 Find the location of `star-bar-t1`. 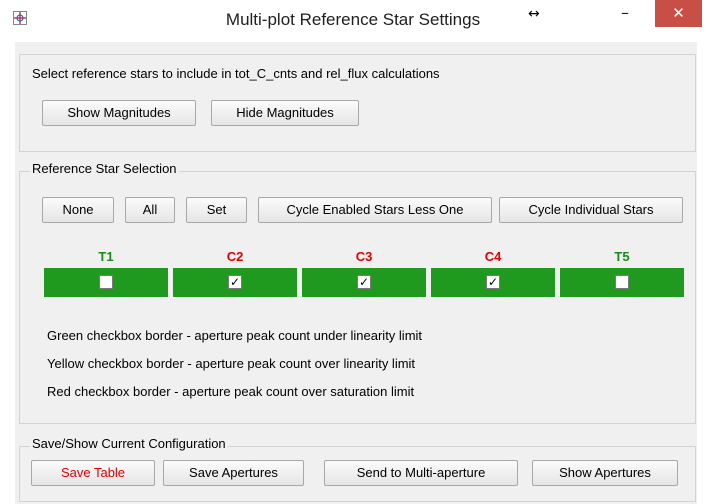

star-bar-t1 is located at coordinates (106, 282).